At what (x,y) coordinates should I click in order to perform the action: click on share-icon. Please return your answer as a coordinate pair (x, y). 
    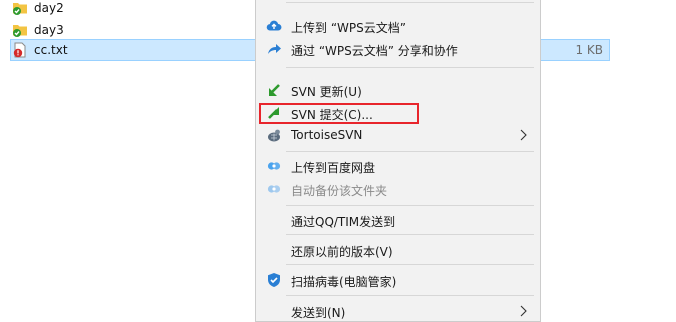
    Looking at the image, I should click on (274, 49).